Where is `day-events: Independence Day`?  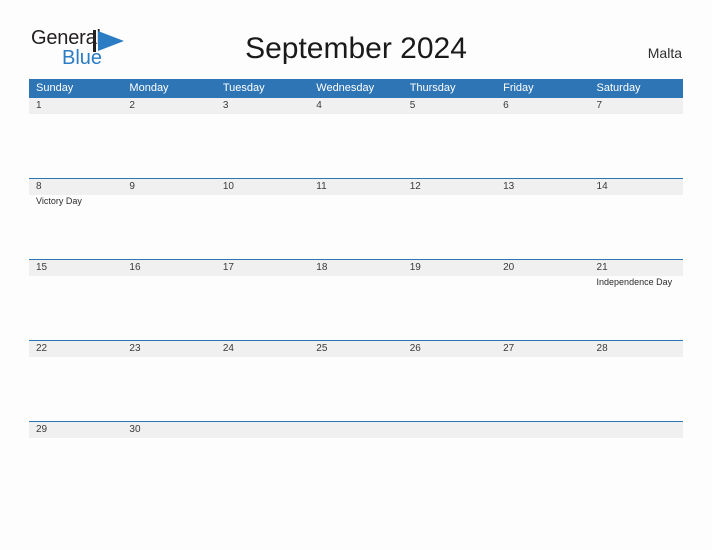 day-events: Independence Day is located at coordinates (640, 282).